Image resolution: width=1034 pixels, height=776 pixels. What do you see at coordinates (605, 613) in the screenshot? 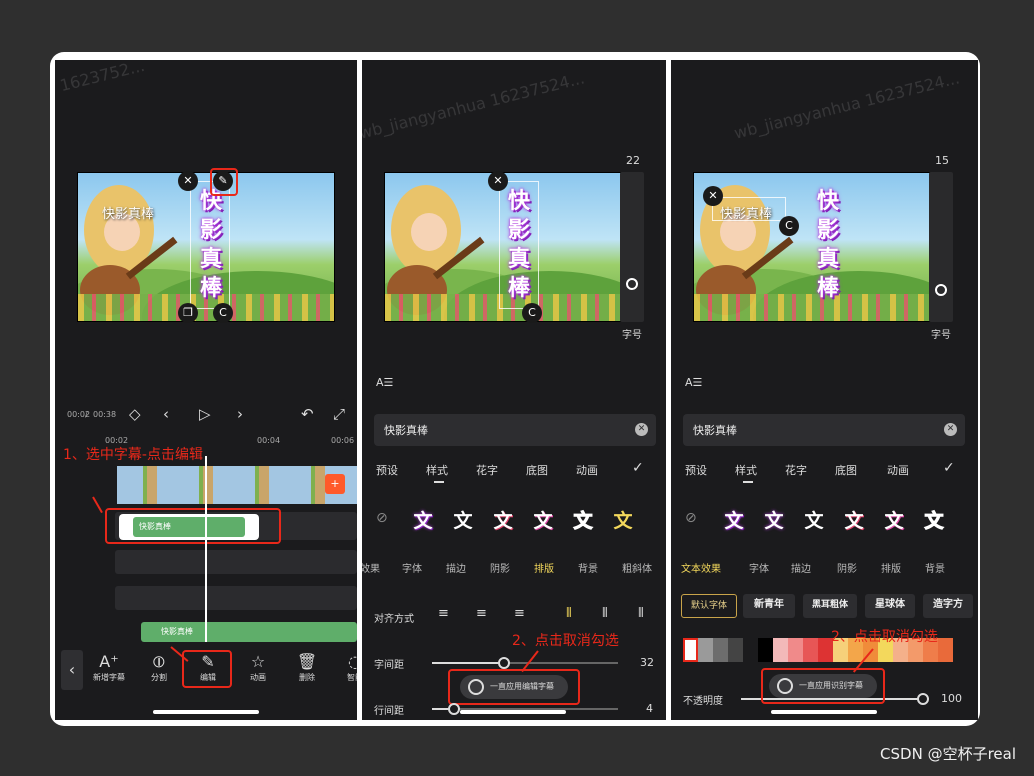
I see `align-vmid-icon: ⦀` at bounding box center [605, 613].